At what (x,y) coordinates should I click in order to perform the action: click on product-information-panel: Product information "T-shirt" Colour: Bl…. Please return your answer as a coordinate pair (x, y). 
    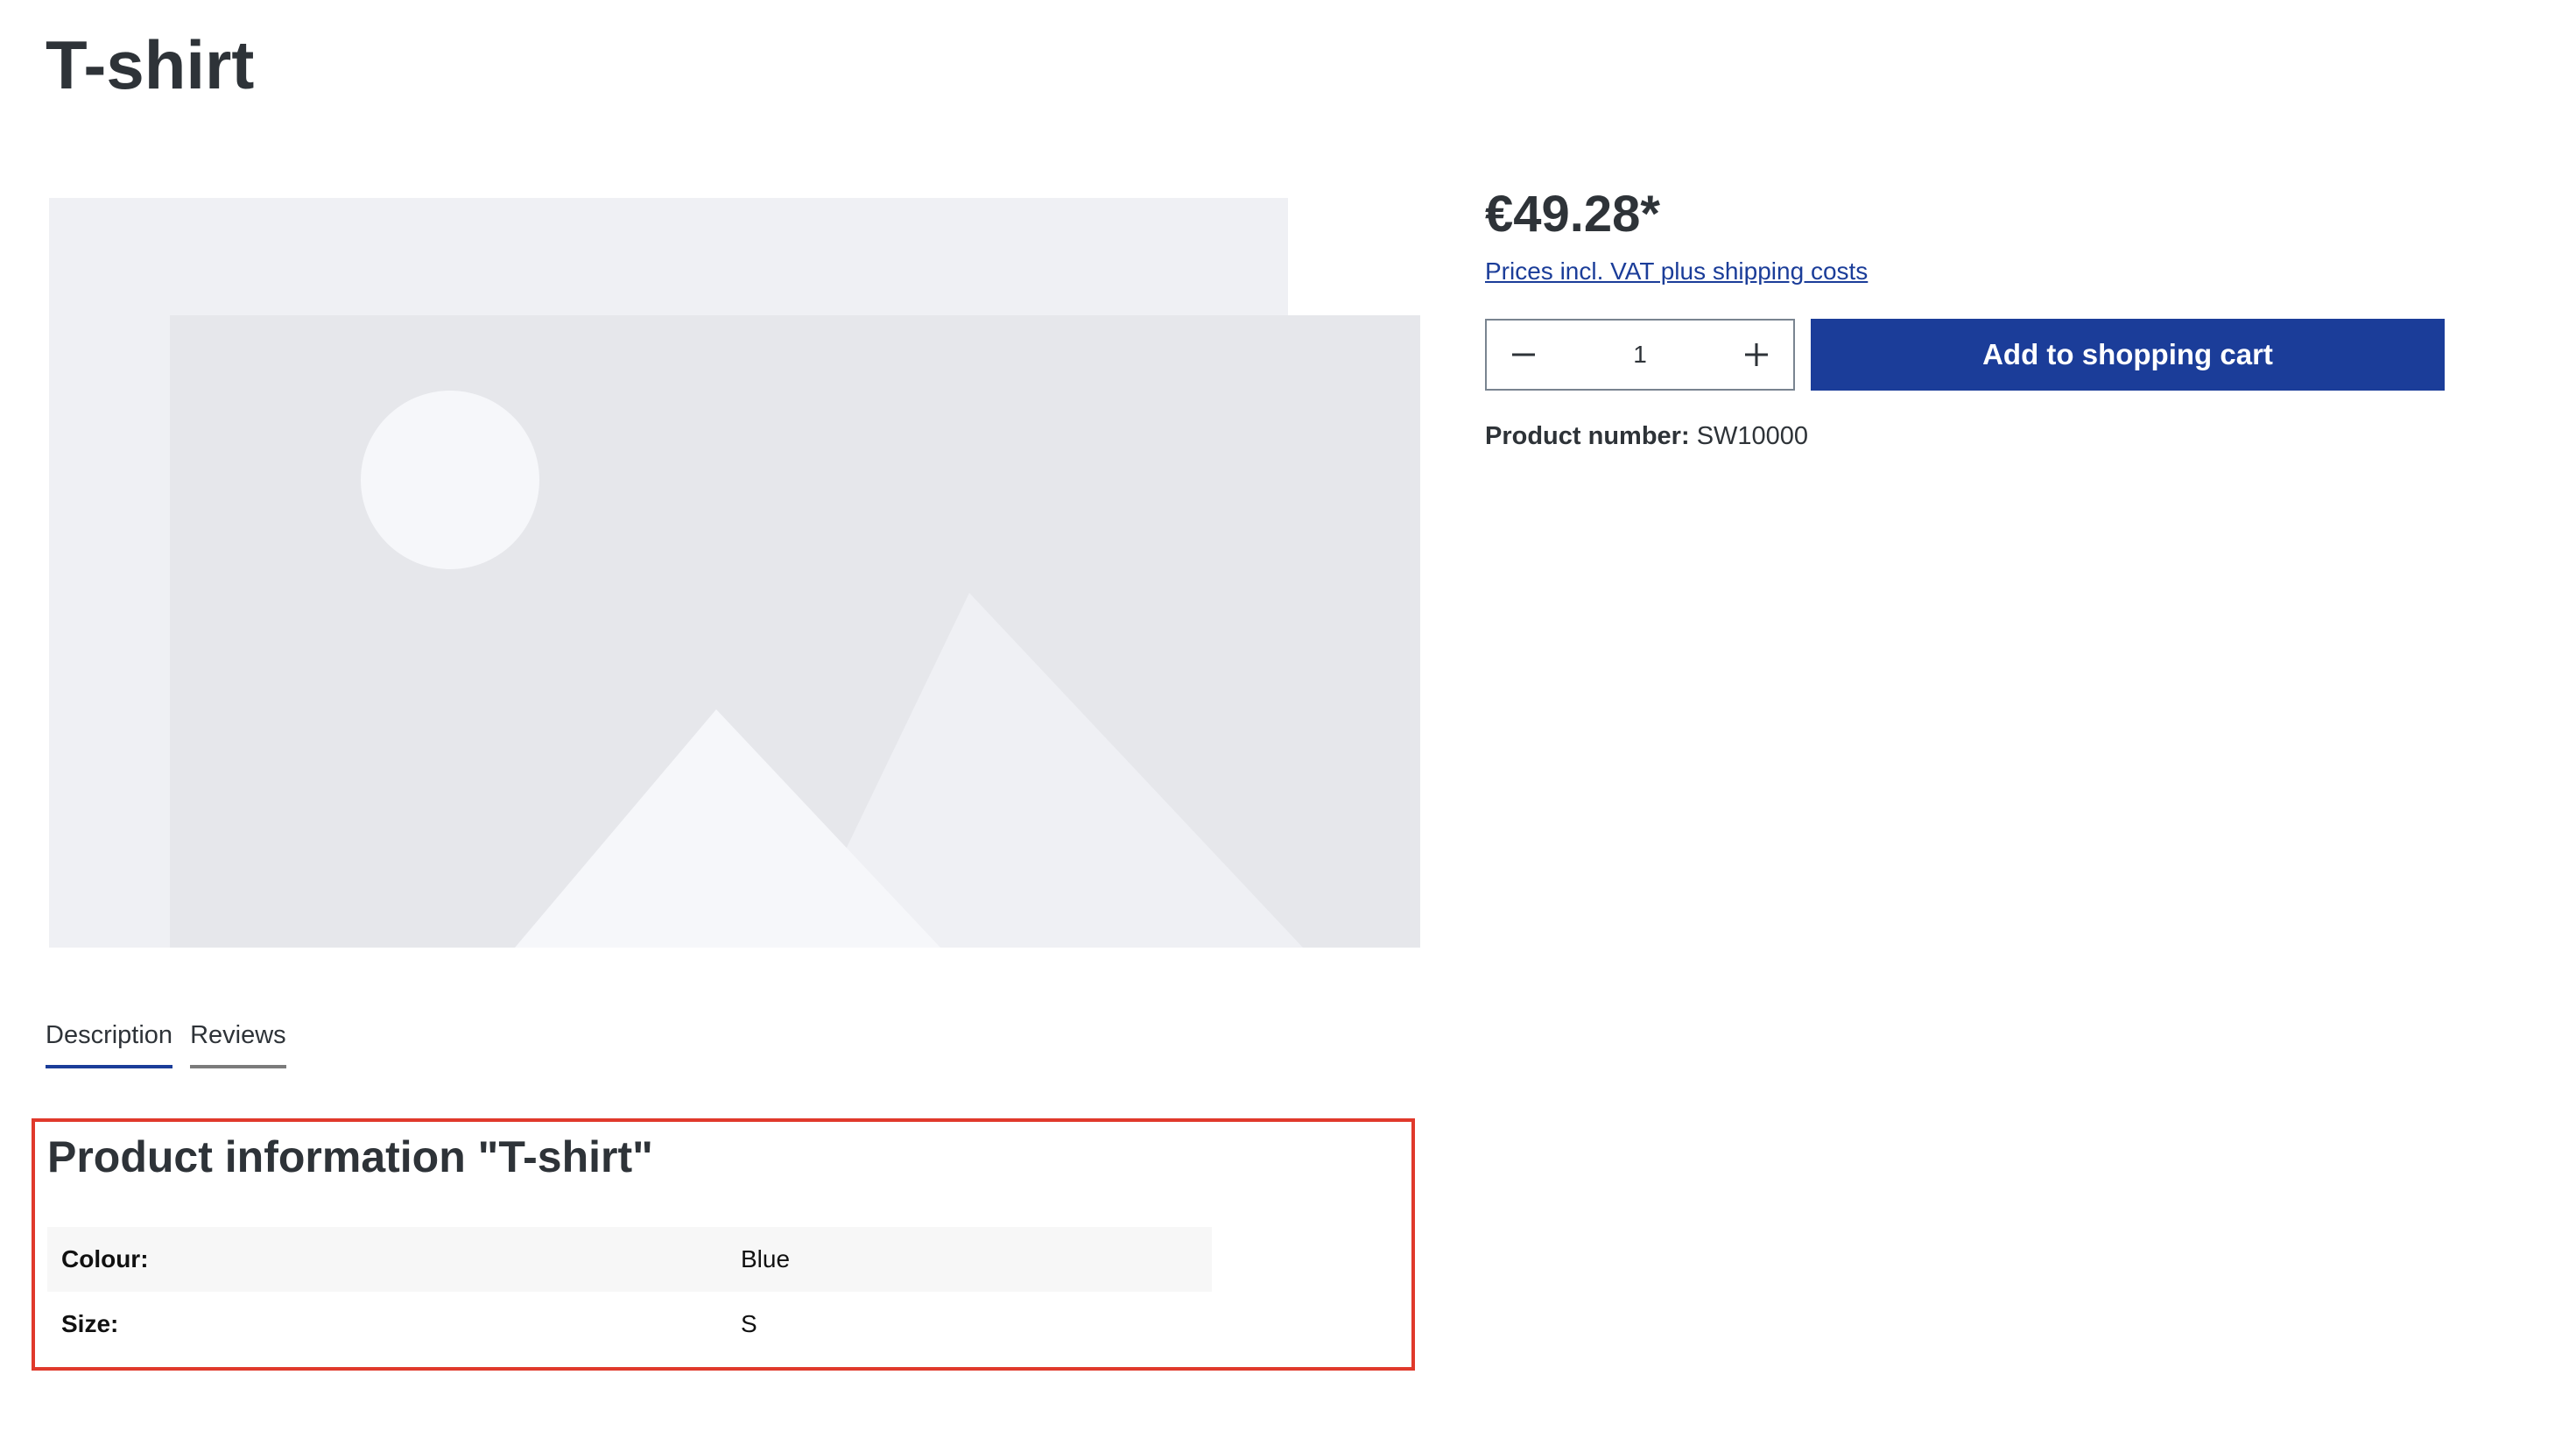
    Looking at the image, I should click on (723, 1244).